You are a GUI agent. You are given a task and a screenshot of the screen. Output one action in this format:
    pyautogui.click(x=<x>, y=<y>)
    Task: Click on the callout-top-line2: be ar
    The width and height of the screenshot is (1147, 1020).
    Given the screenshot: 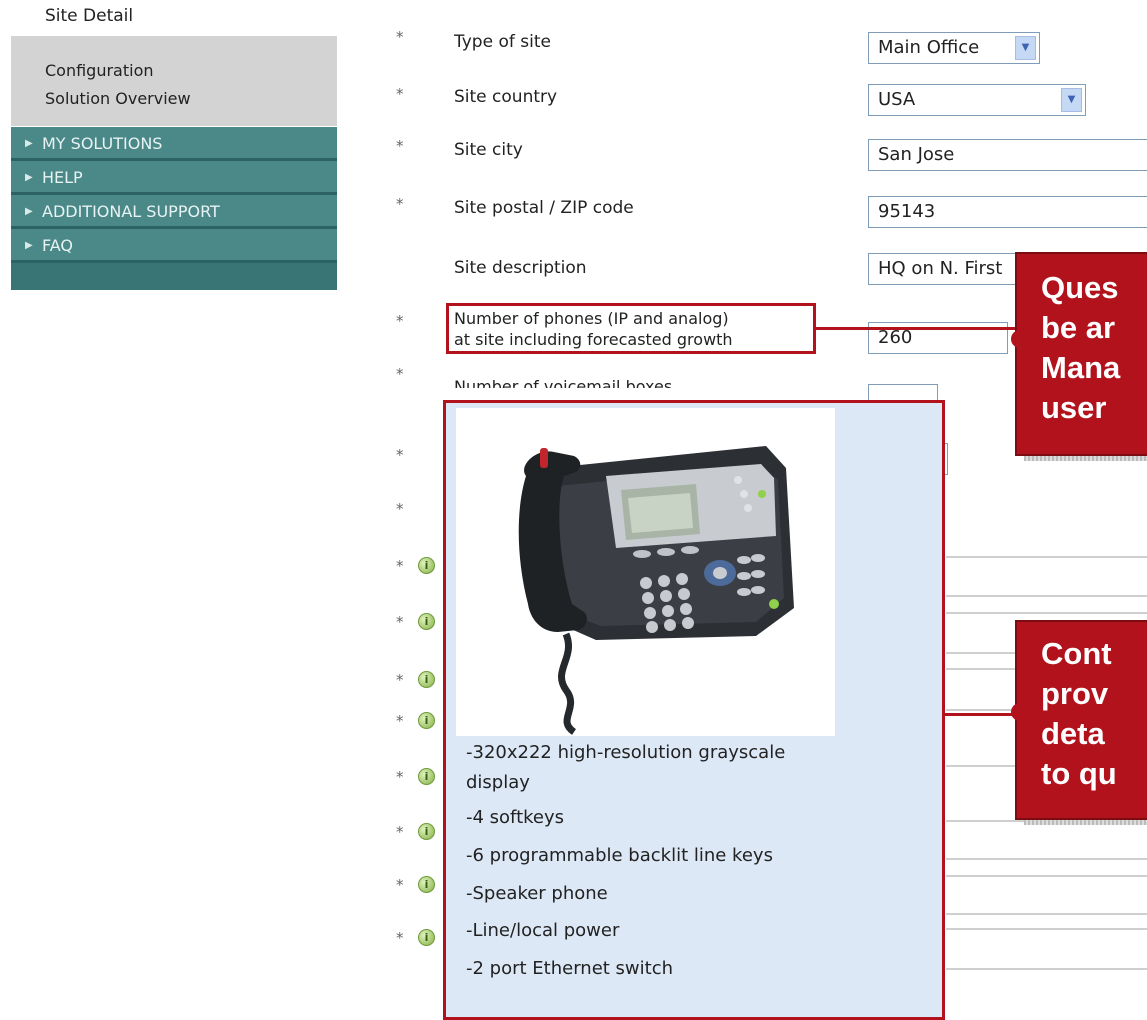 What is the action you would take?
    pyautogui.click(x=1078, y=327)
    